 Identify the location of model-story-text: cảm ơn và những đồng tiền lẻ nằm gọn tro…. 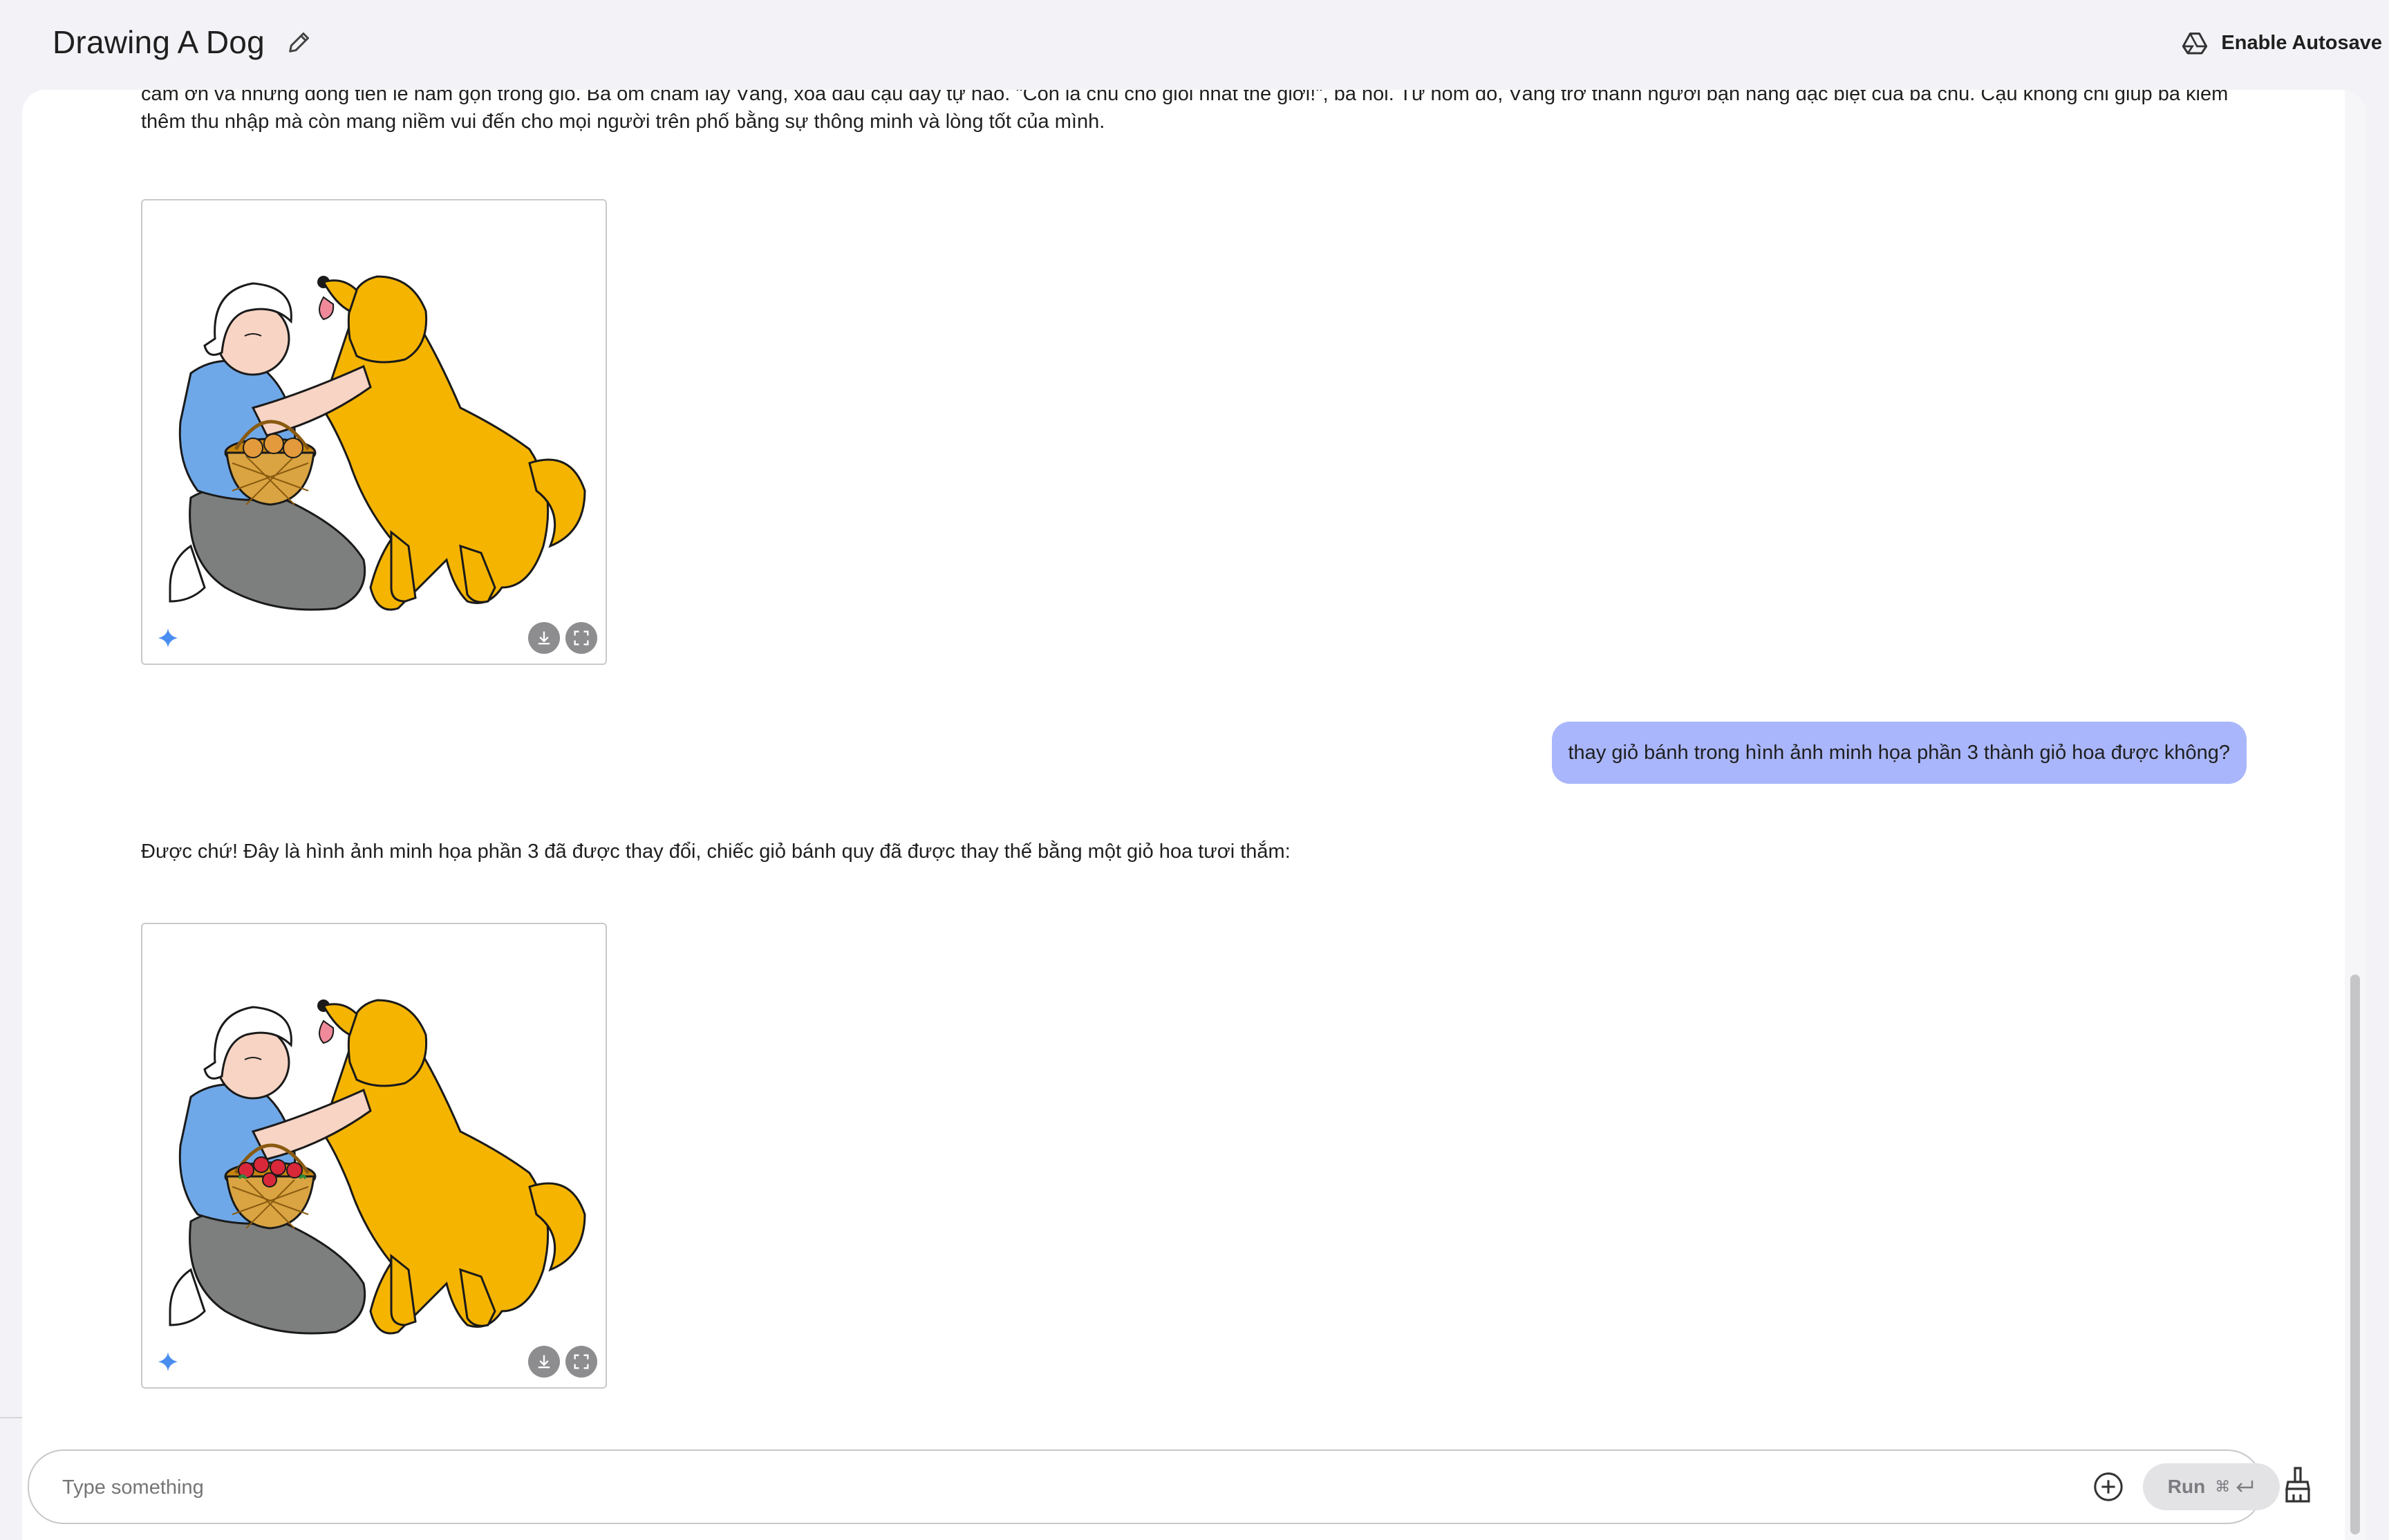
(1185, 111).